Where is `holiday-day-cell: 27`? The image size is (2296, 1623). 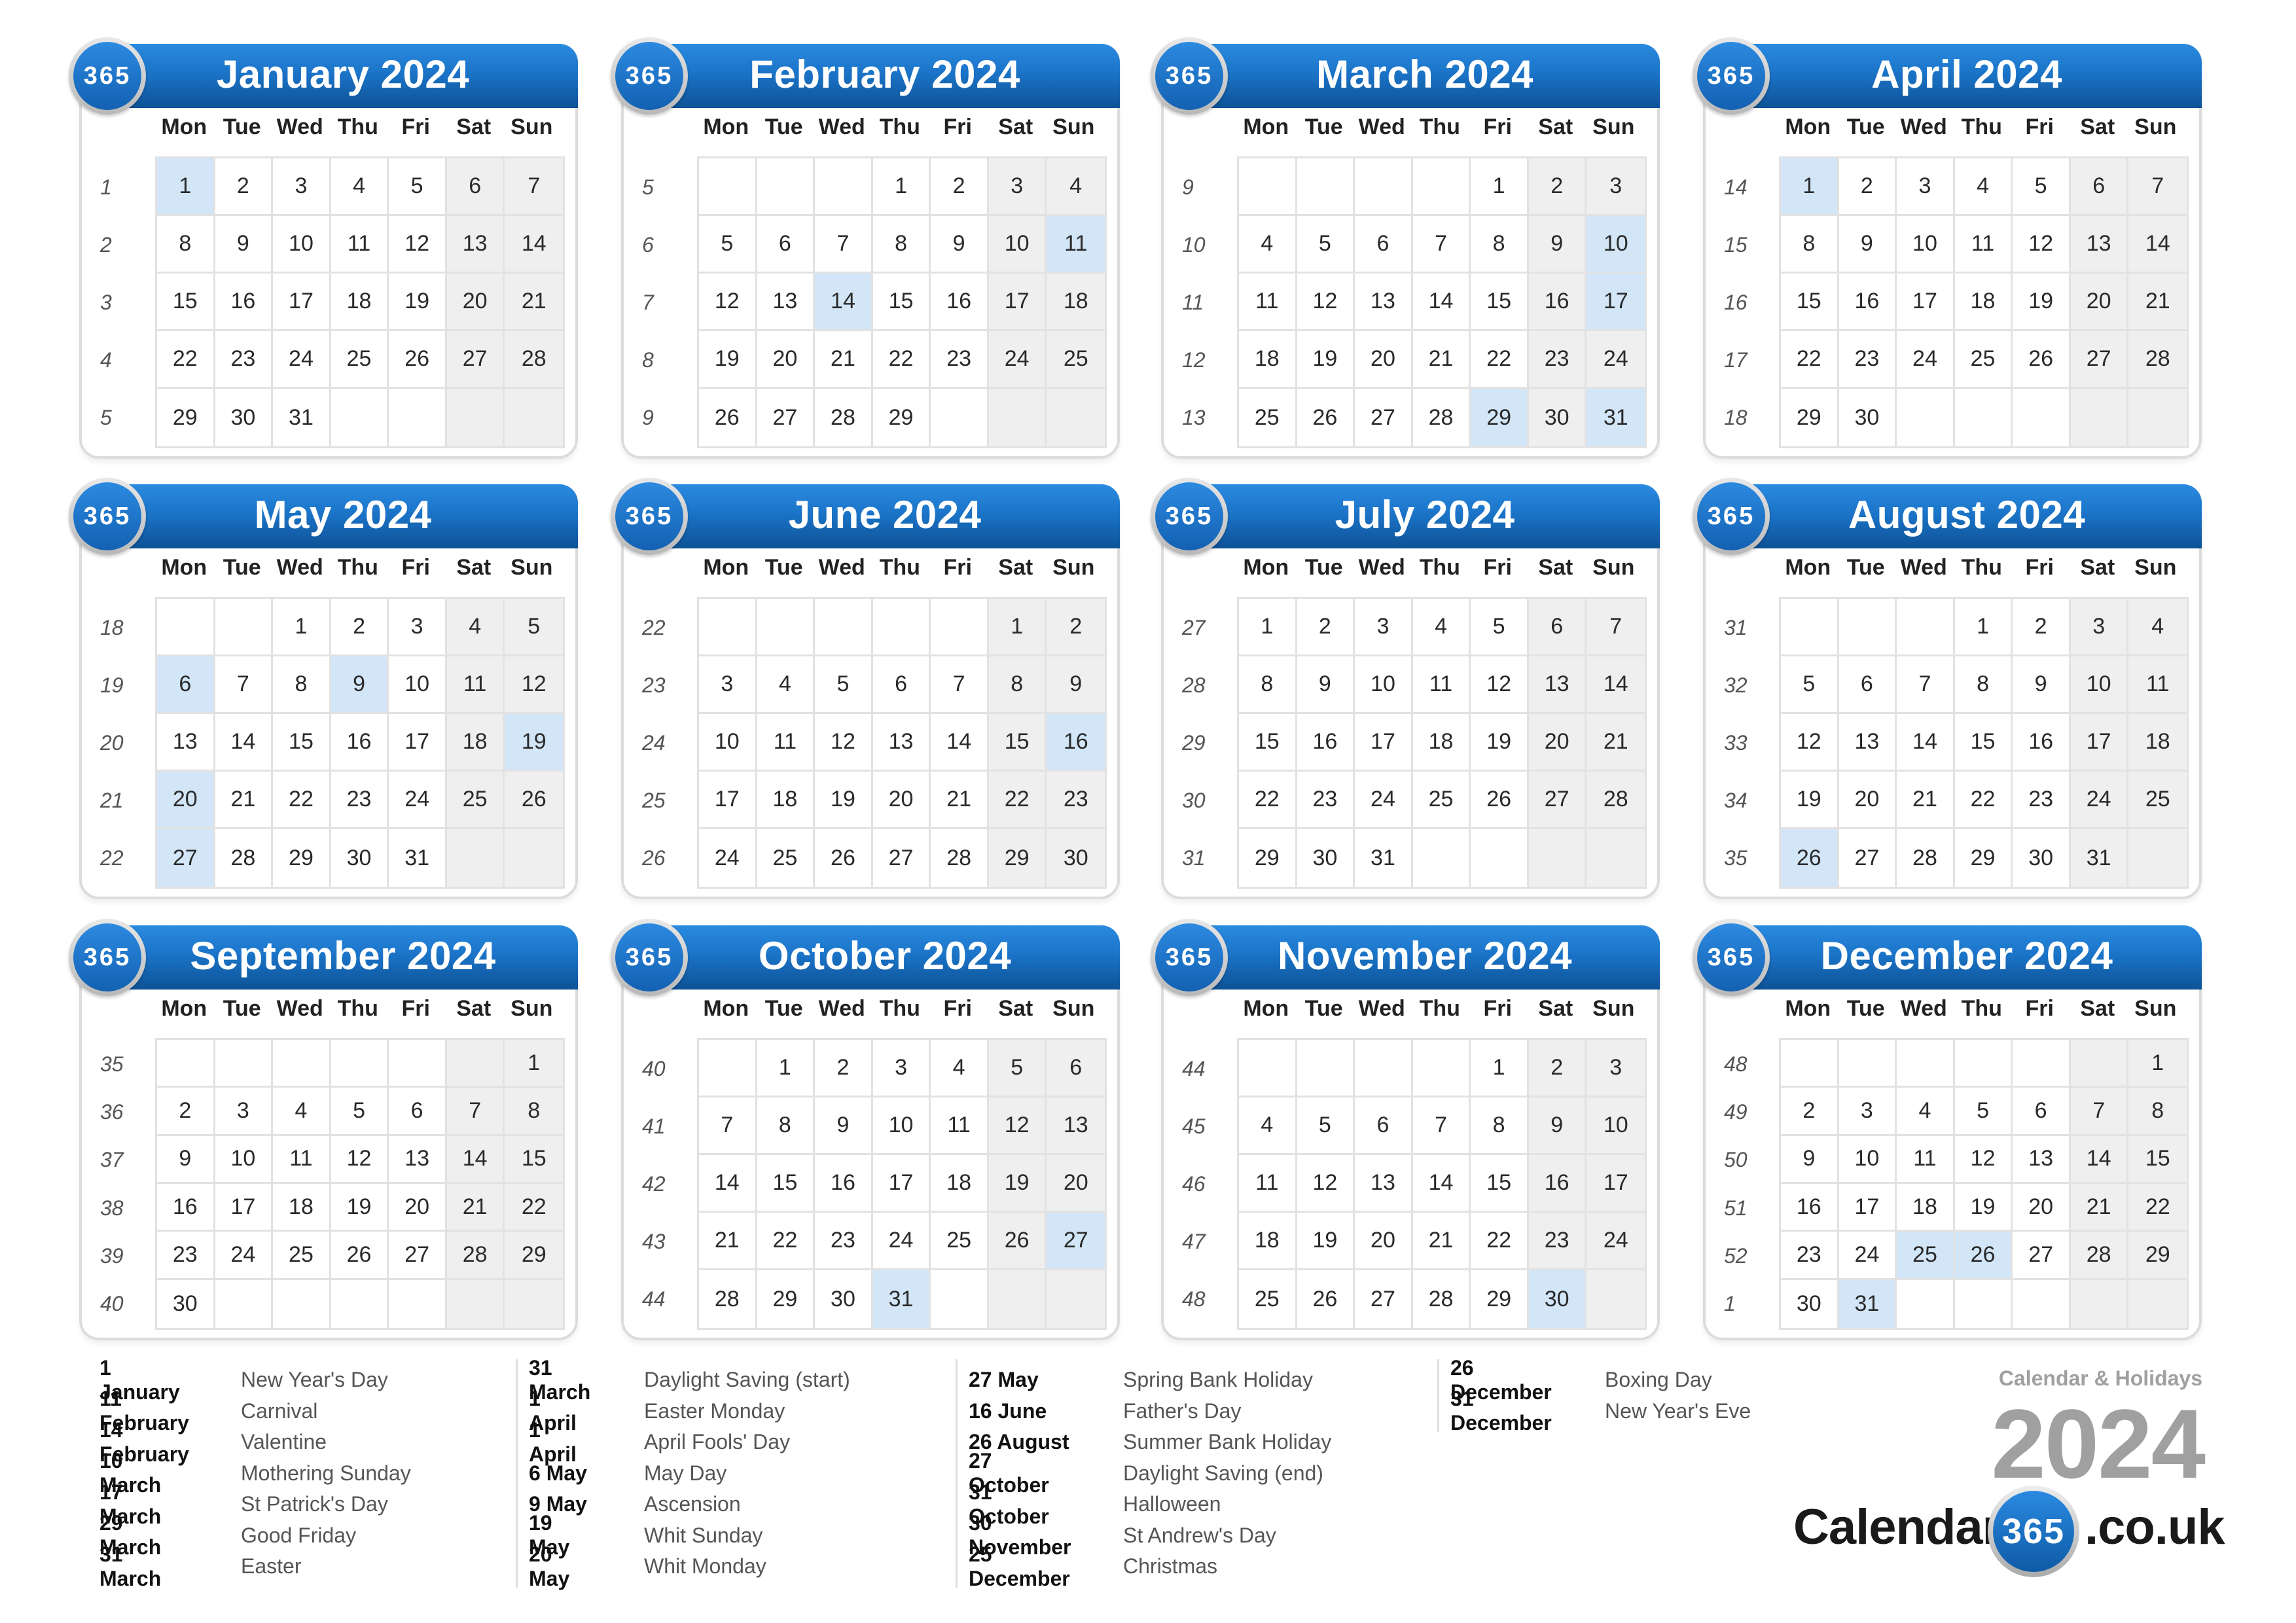 holiday-day-cell: 27 is located at coordinates (1076, 1241).